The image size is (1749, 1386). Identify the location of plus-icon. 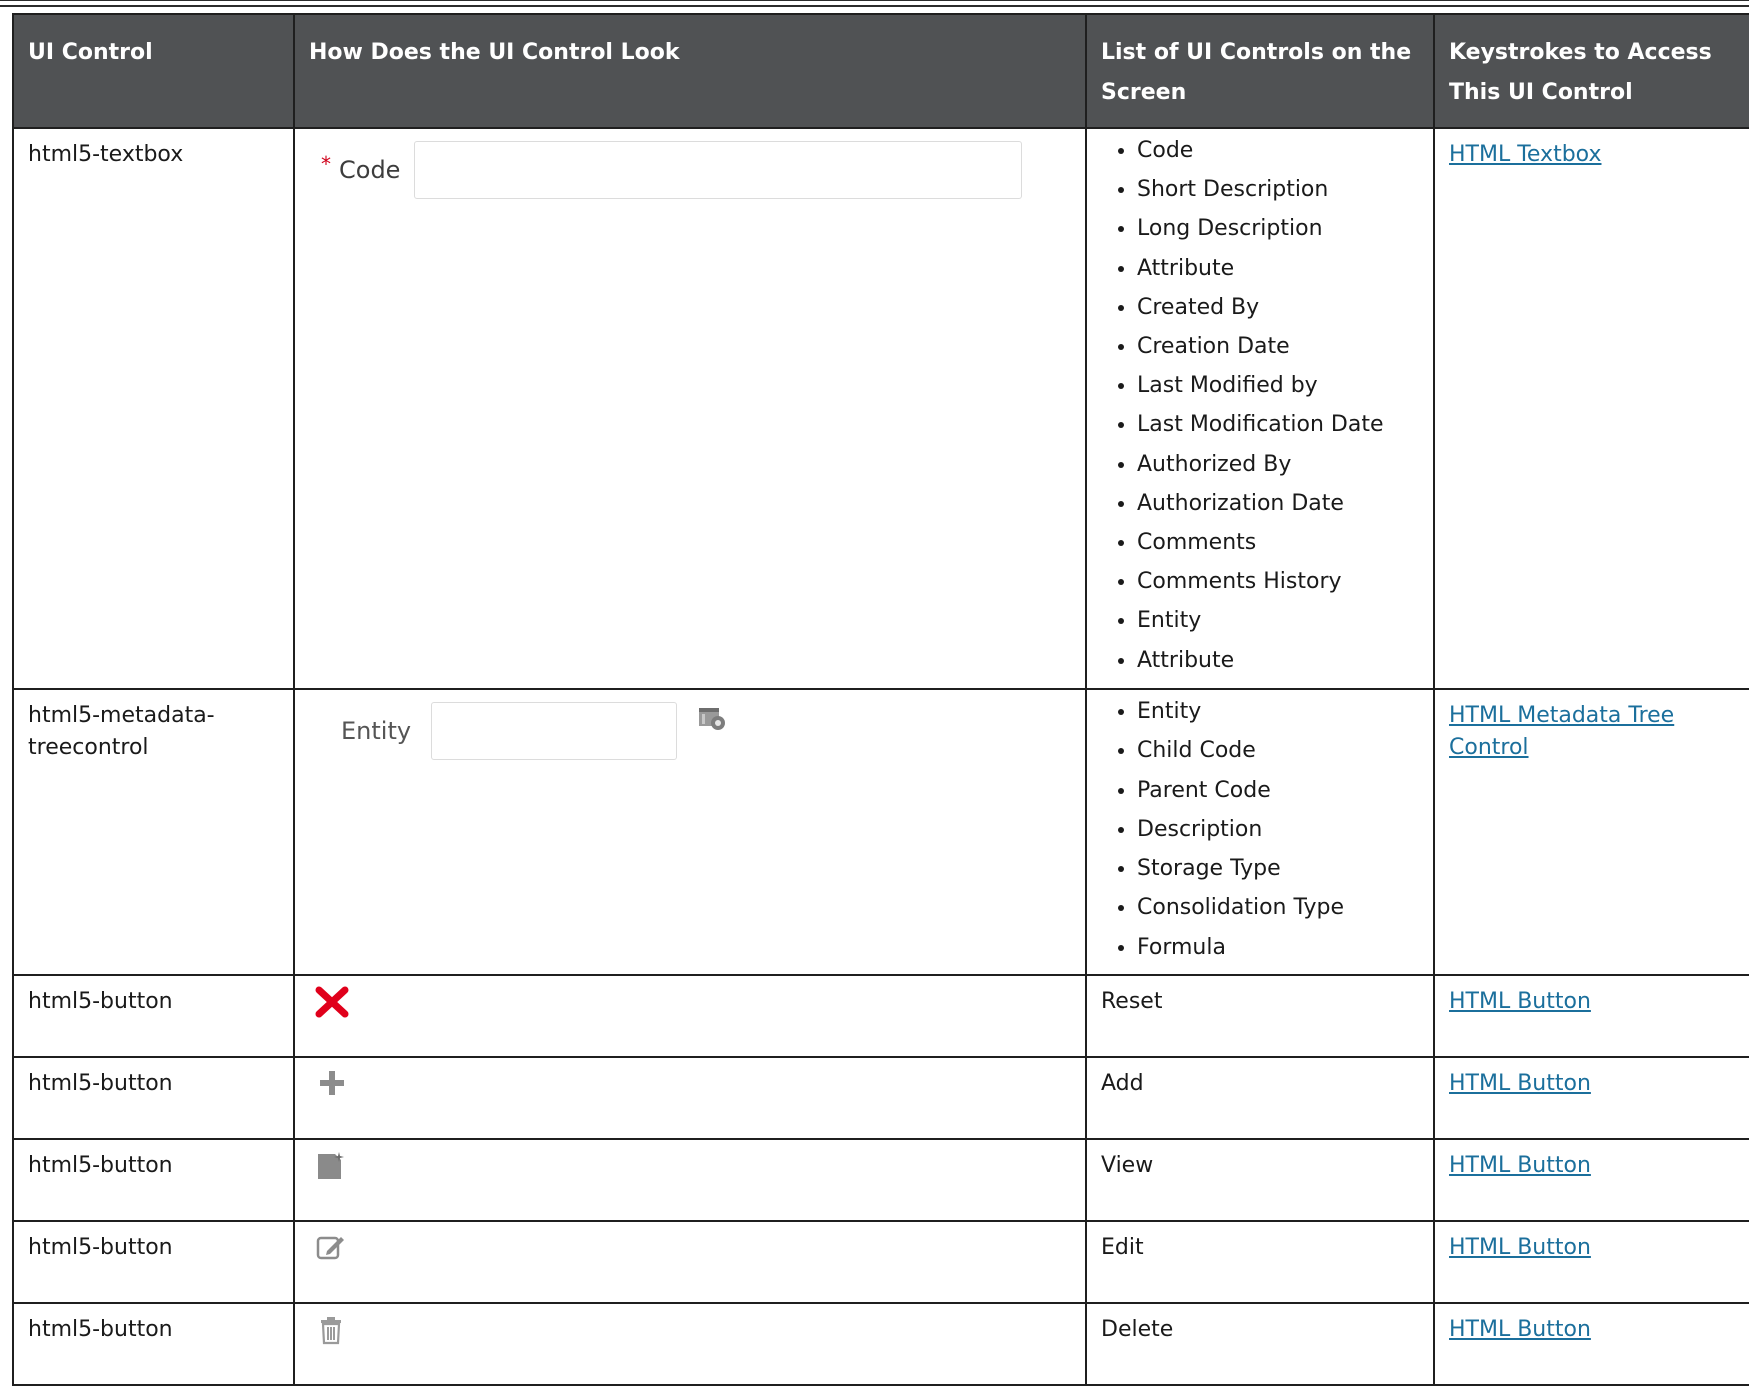
(332, 1083).